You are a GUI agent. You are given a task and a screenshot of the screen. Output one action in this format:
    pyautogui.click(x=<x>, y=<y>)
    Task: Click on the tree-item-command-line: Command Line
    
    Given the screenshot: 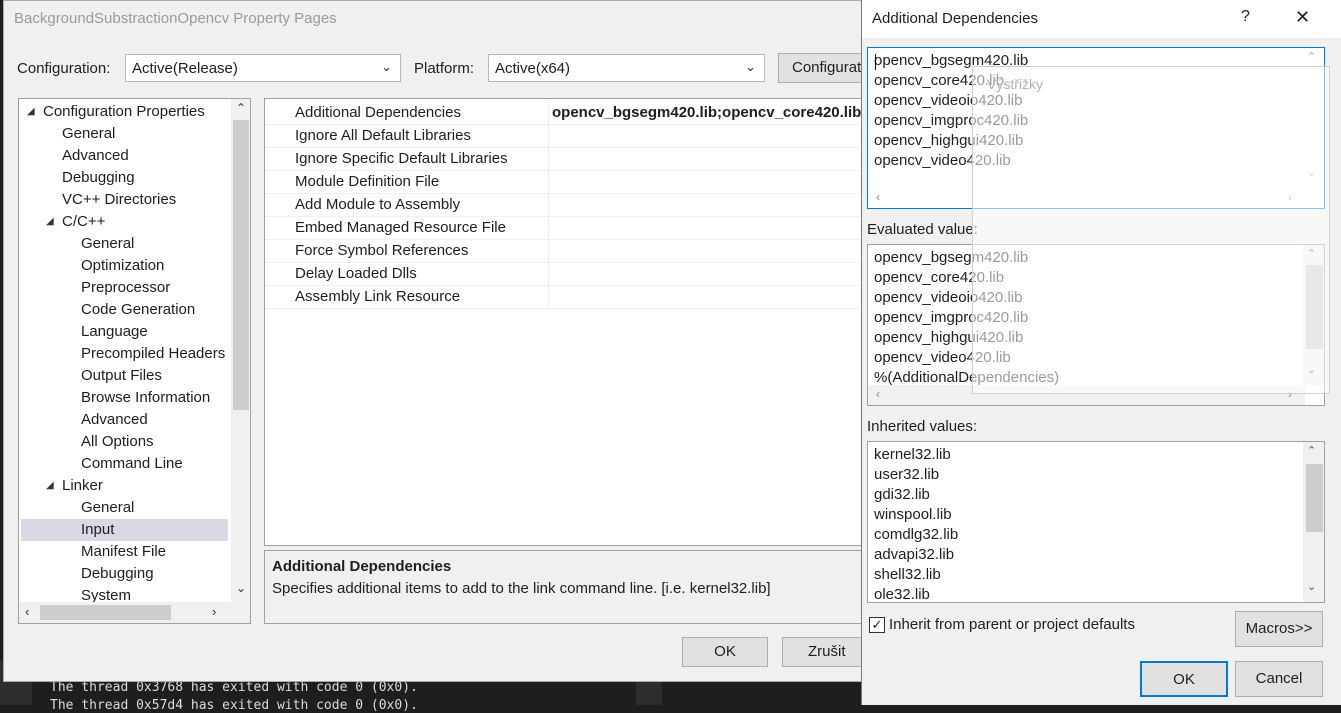 What is the action you would take?
    pyautogui.click(x=132, y=464)
    